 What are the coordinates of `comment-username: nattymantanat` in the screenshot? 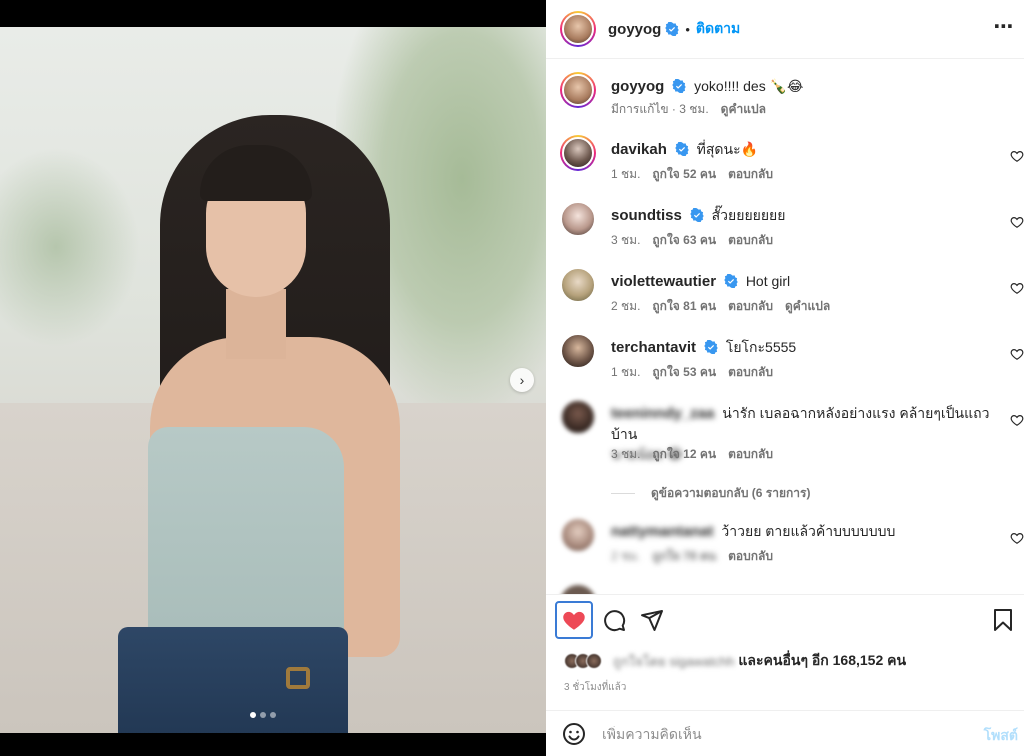 It's located at (662, 531).